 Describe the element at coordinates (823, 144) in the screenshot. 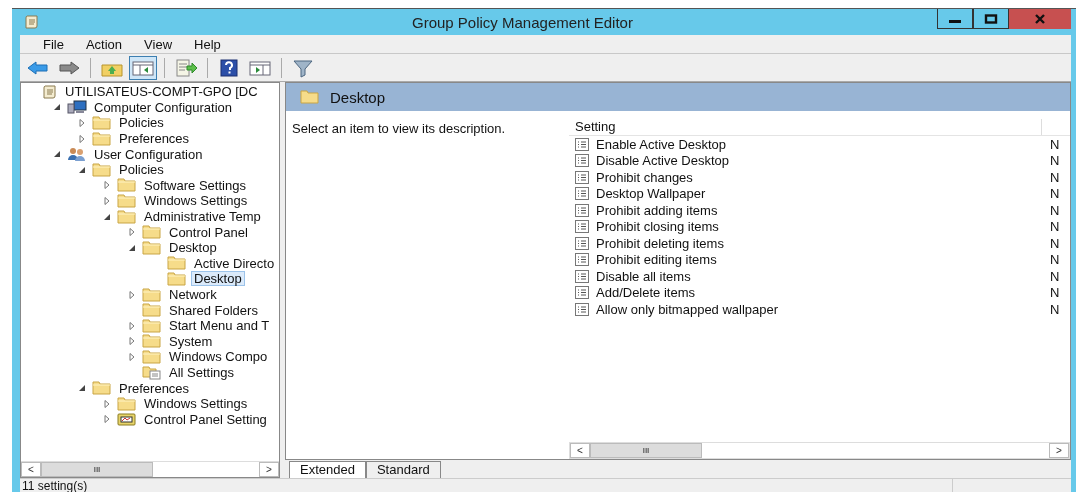

I see `setting-name: Enable Active Desktop` at that location.